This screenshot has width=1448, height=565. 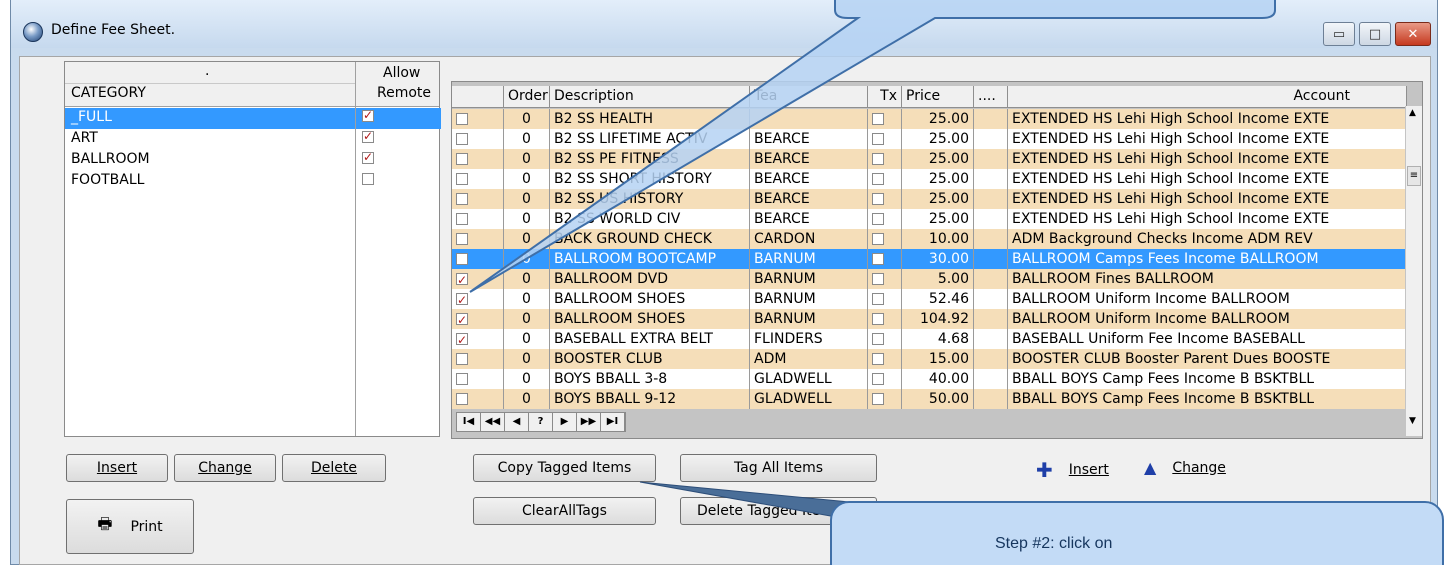 I want to click on more-cell, so click(x=991, y=159).